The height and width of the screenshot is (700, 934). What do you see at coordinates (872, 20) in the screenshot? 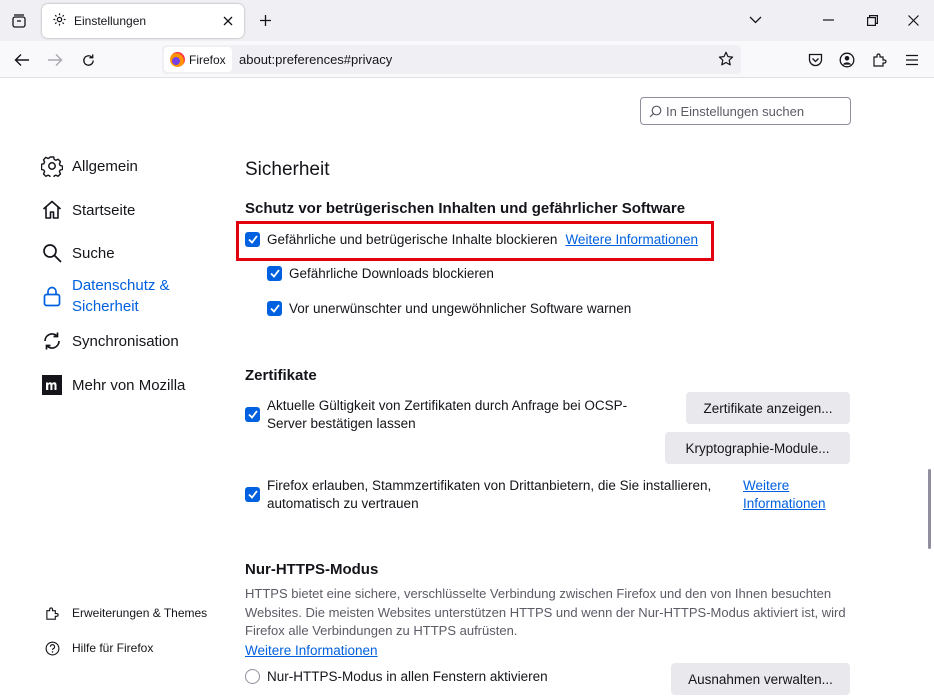
I see `restore-icon` at bounding box center [872, 20].